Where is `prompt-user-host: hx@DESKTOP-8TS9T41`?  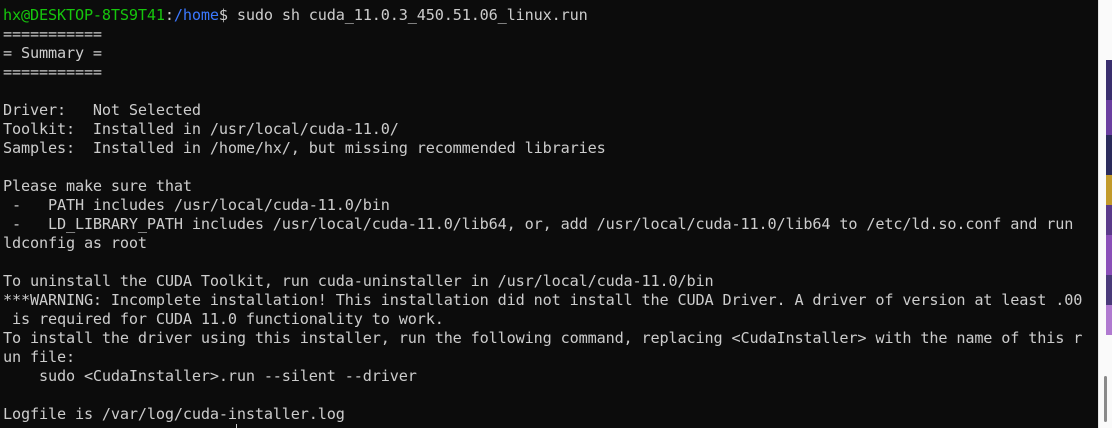
prompt-user-host: hx@DESKTOP-8TS9T41 is located at coordinates (84, 15).